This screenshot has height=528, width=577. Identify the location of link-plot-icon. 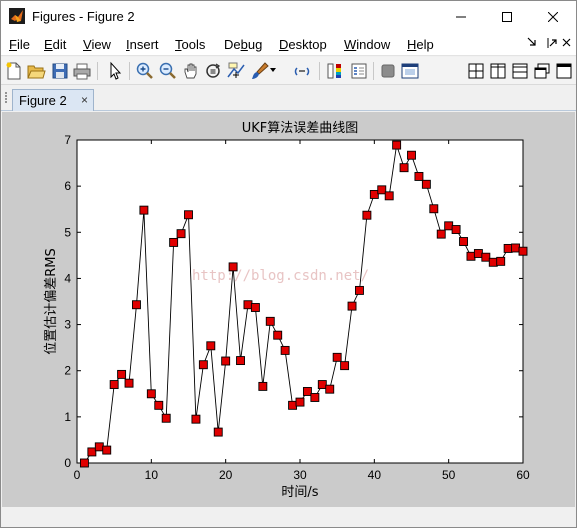
(302, 71).